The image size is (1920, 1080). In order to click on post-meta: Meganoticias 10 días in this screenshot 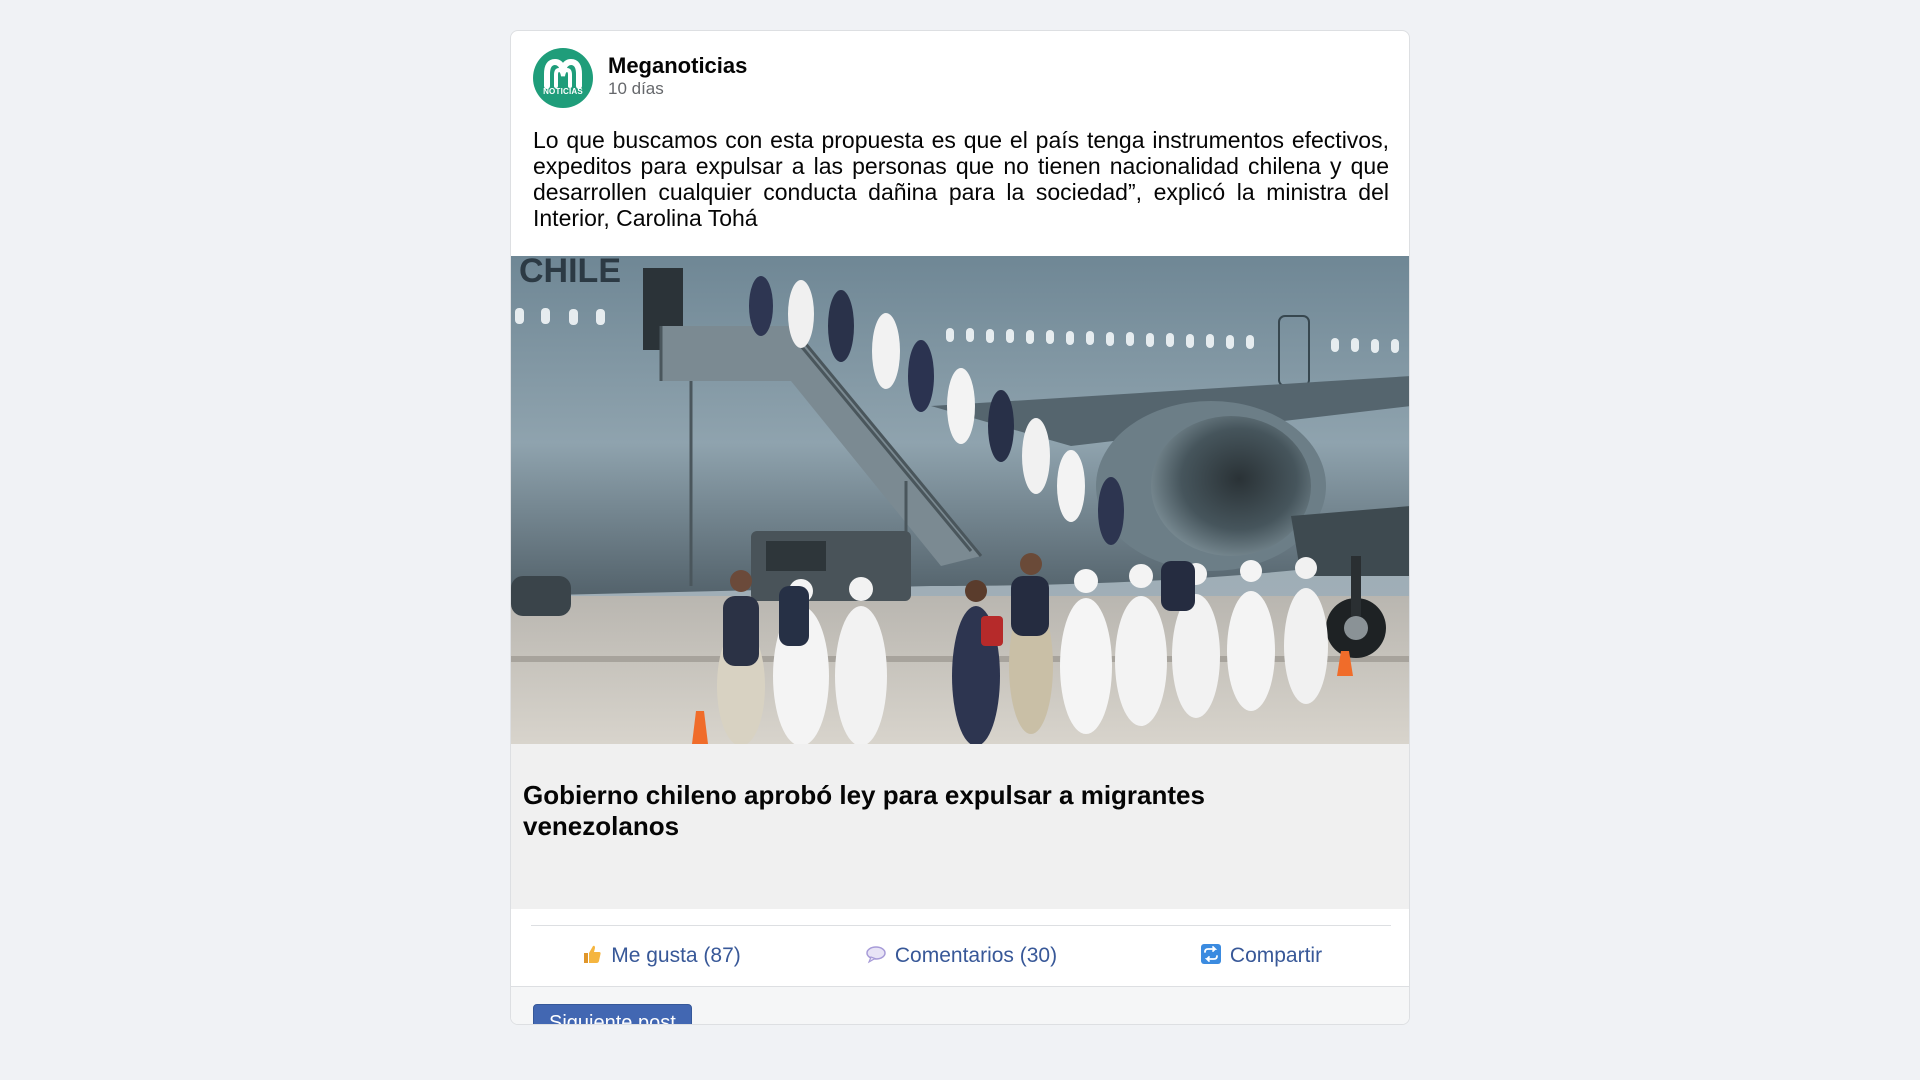, I will do `click(677, 76)`.